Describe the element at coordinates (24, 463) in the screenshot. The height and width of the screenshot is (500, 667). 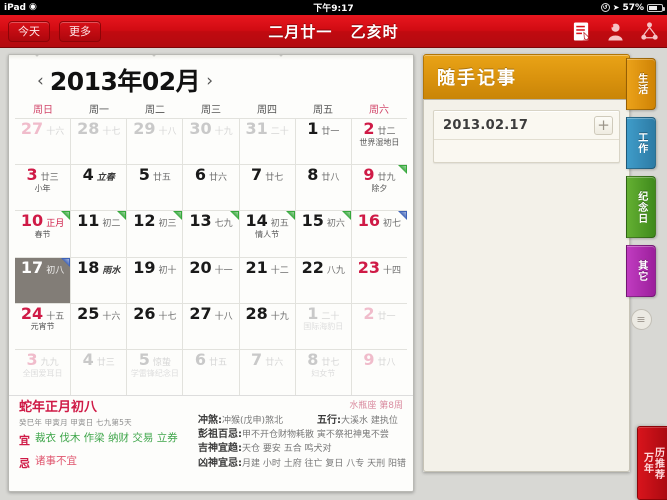
I see `ji-label: 忌` at that location.